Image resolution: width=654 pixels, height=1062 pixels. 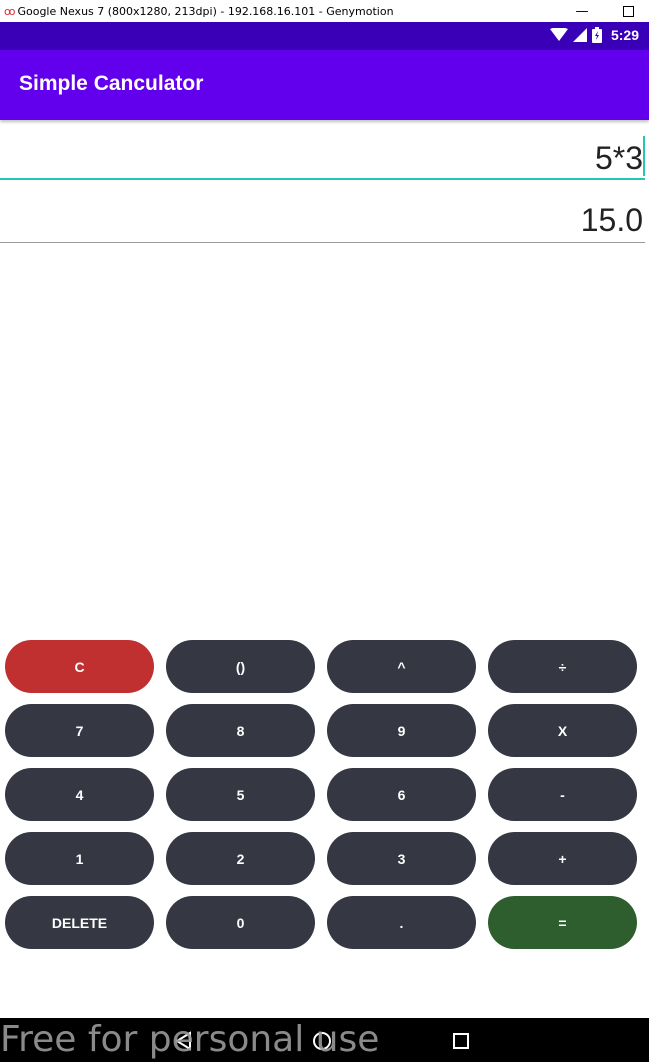 I want to click on key-label: =, so click(x=562, y=922).